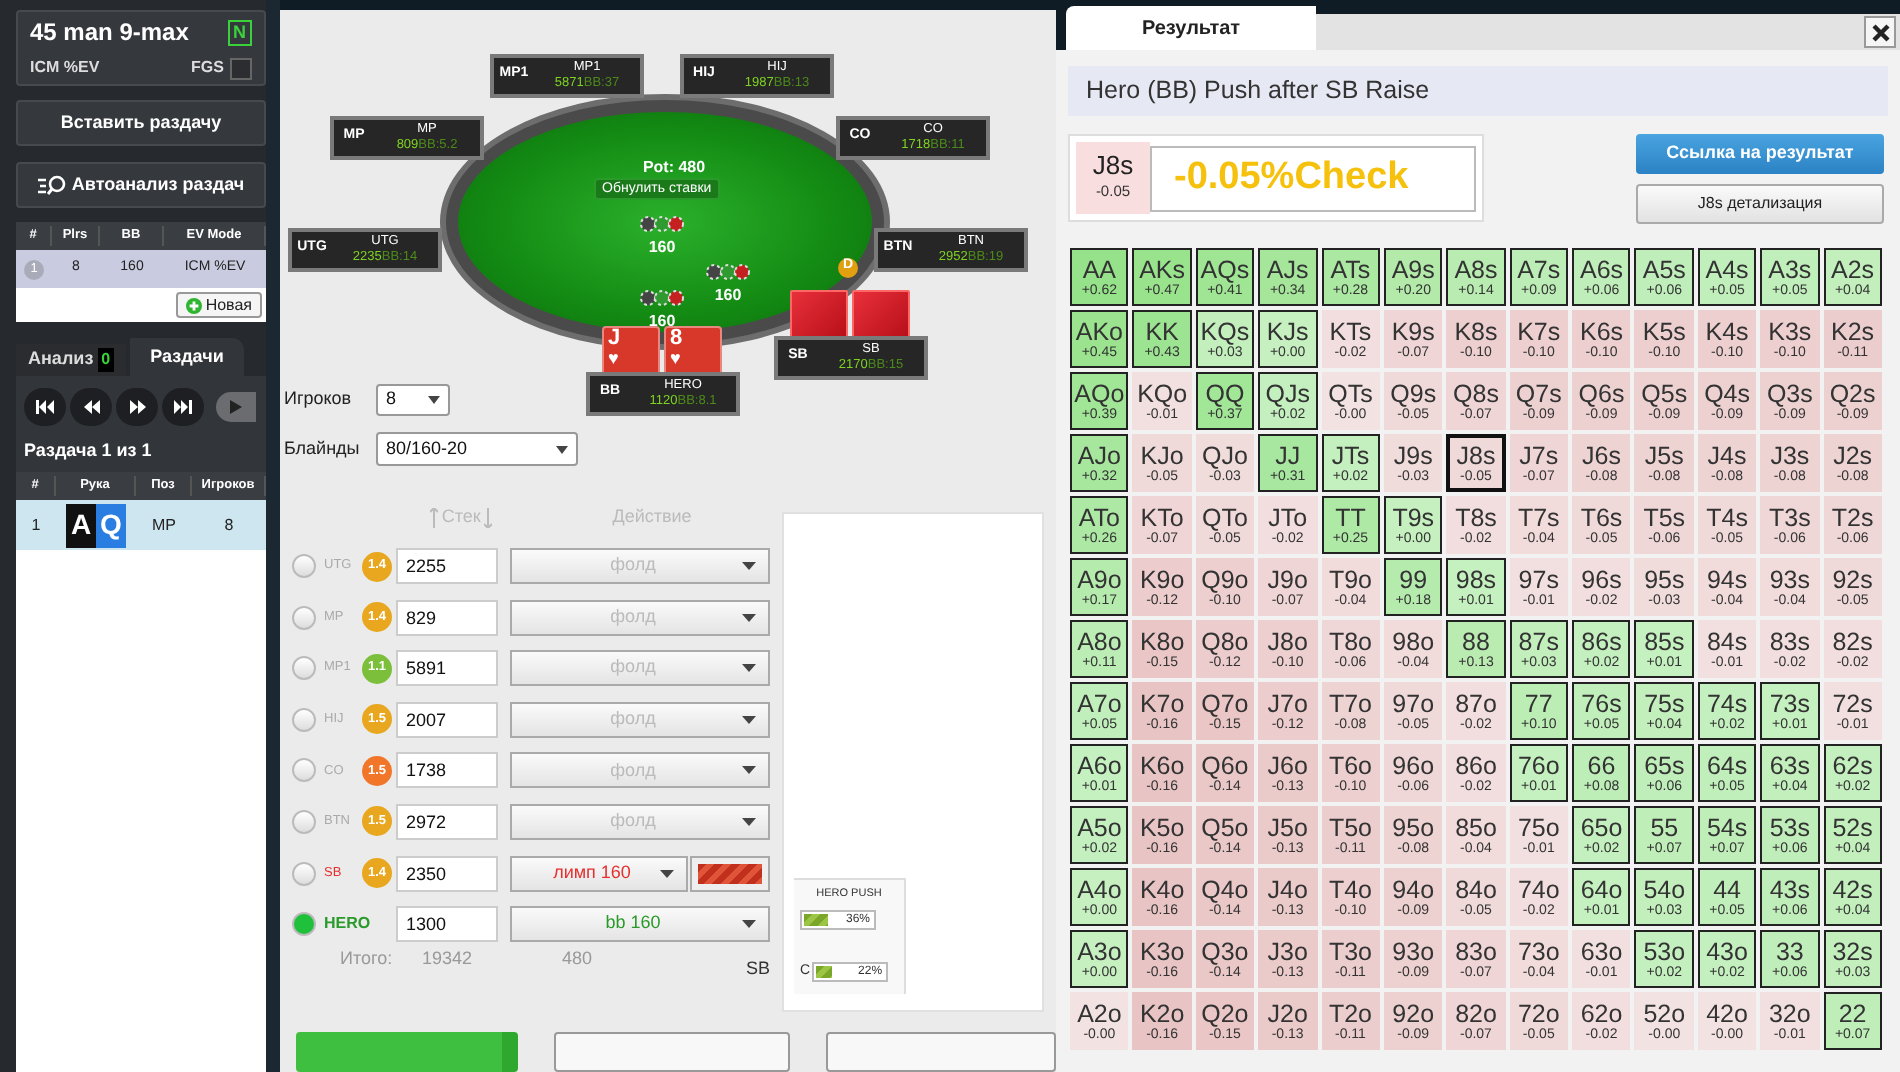  I want to click on hand-label: J4s, so click(1727, 455).